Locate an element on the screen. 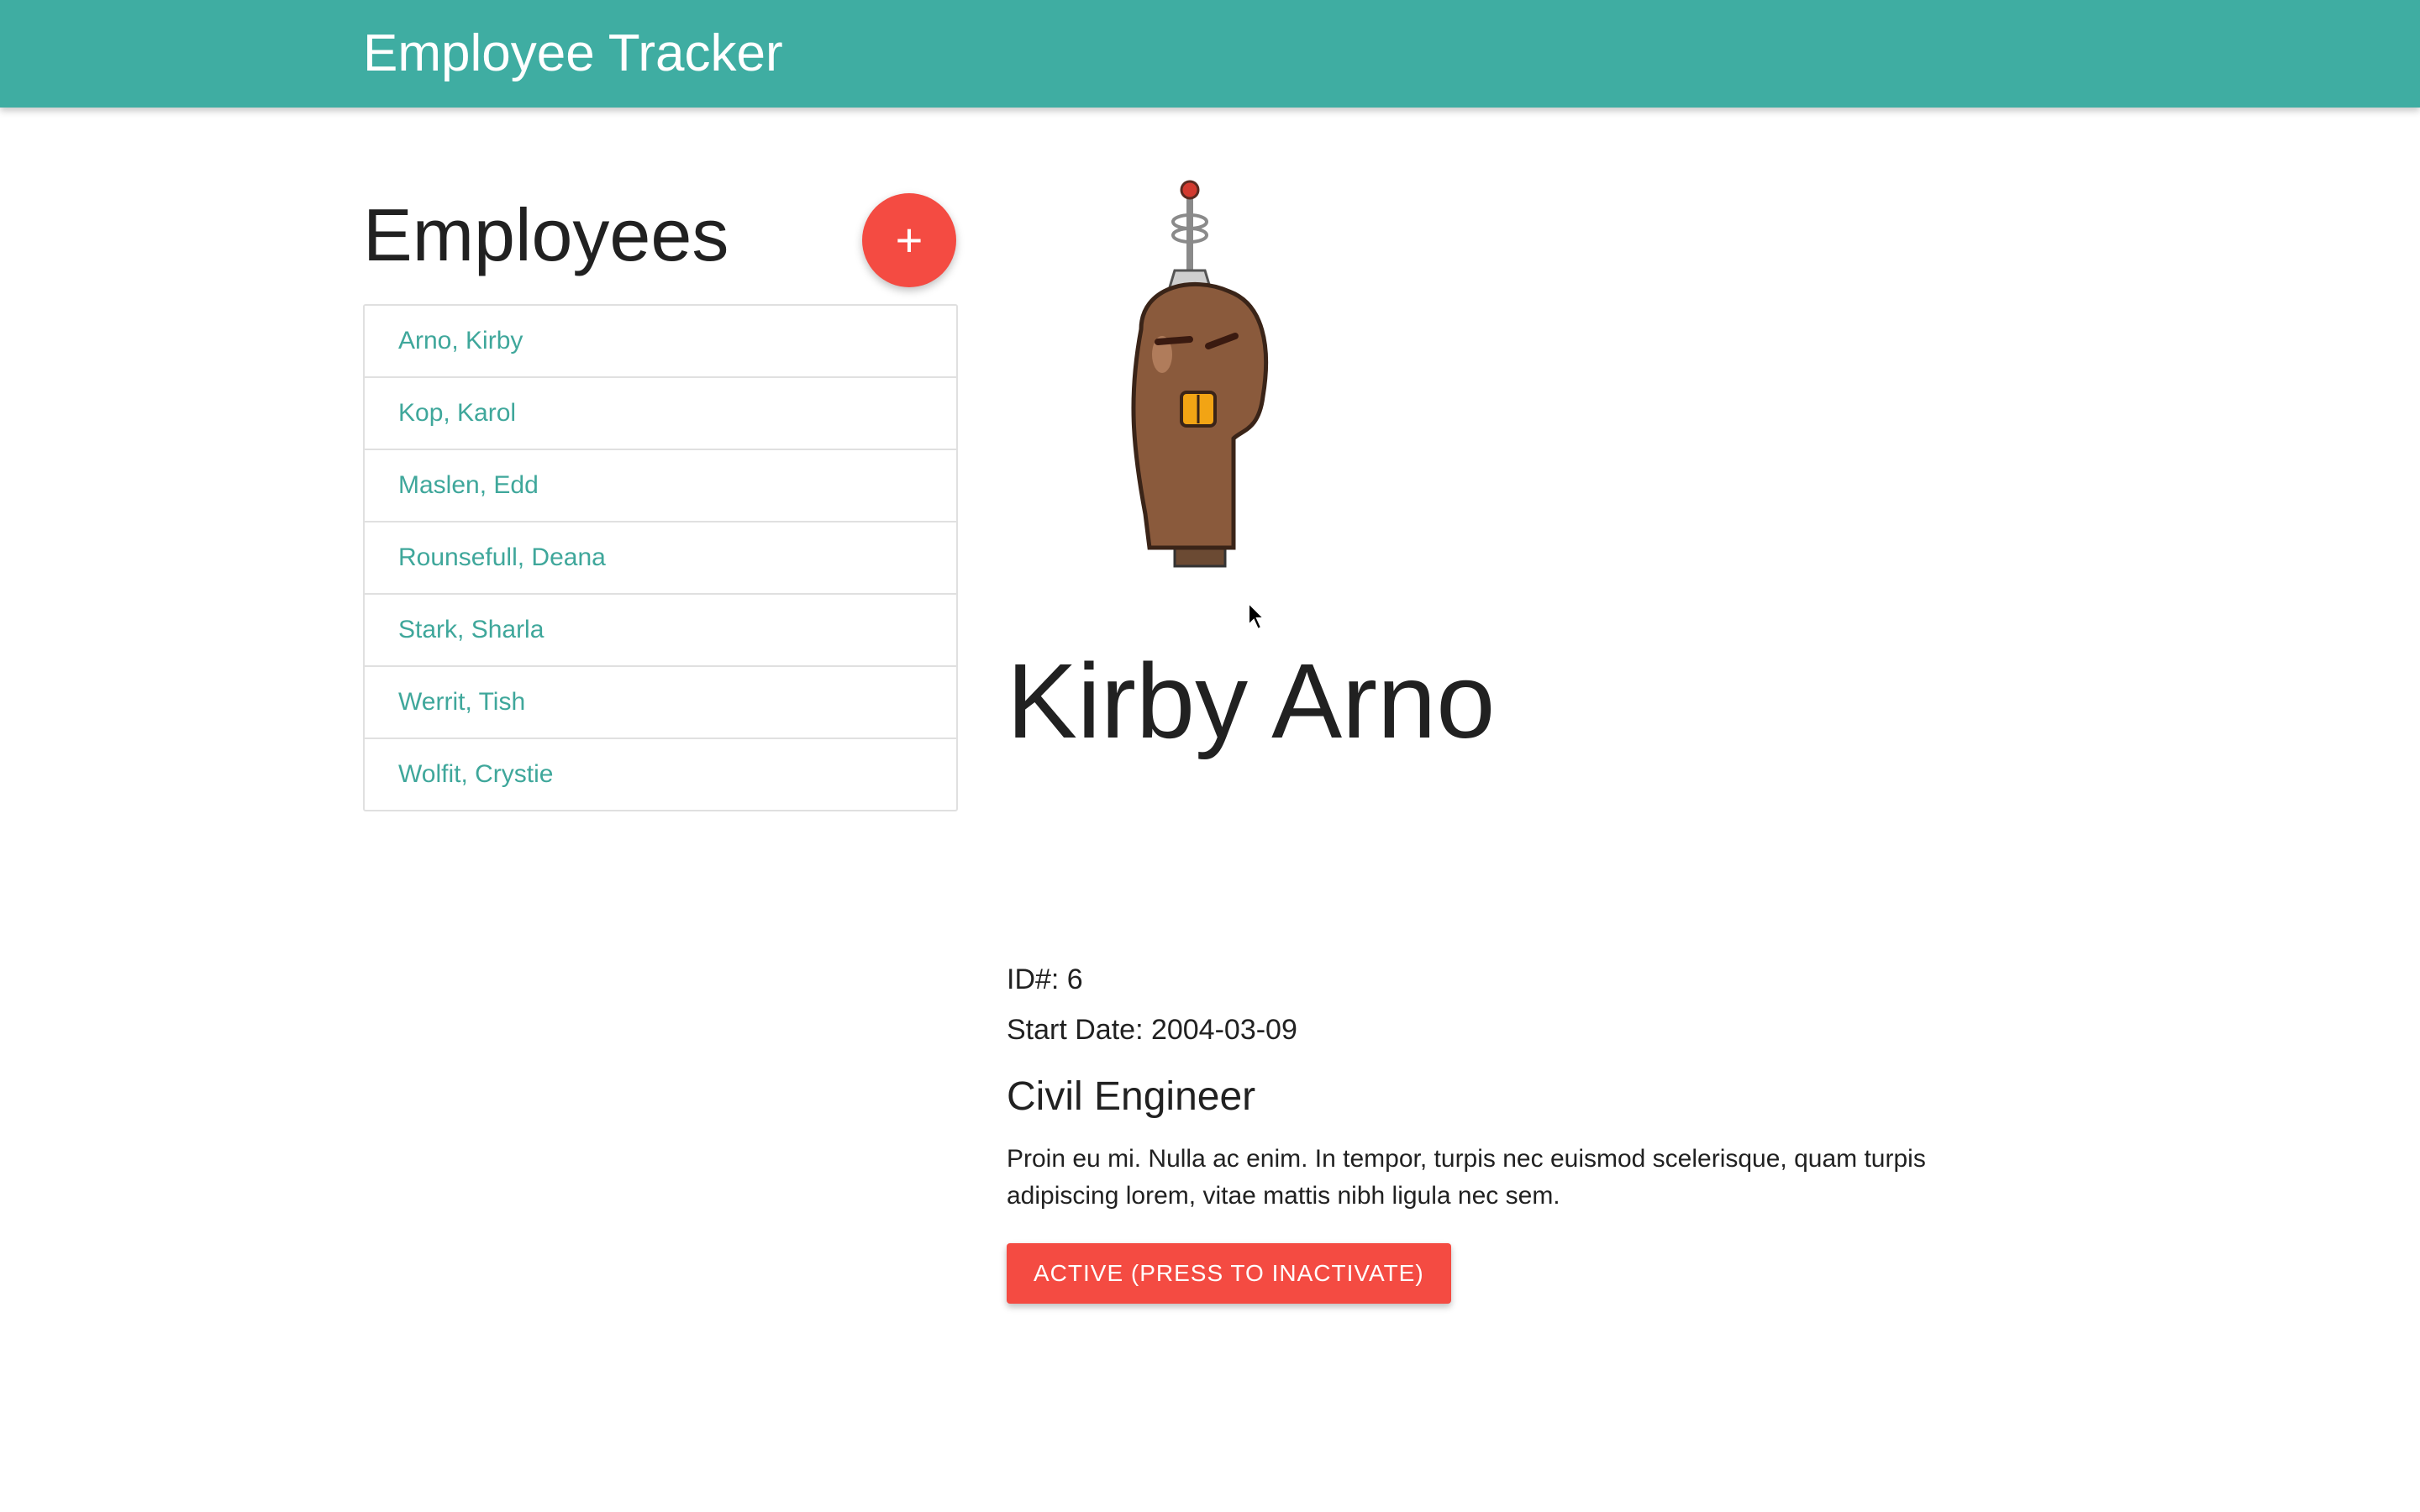 The height and width of the screenshot is (1512, 2420). employees-heading: Employees is located at coordinates (546, 234).